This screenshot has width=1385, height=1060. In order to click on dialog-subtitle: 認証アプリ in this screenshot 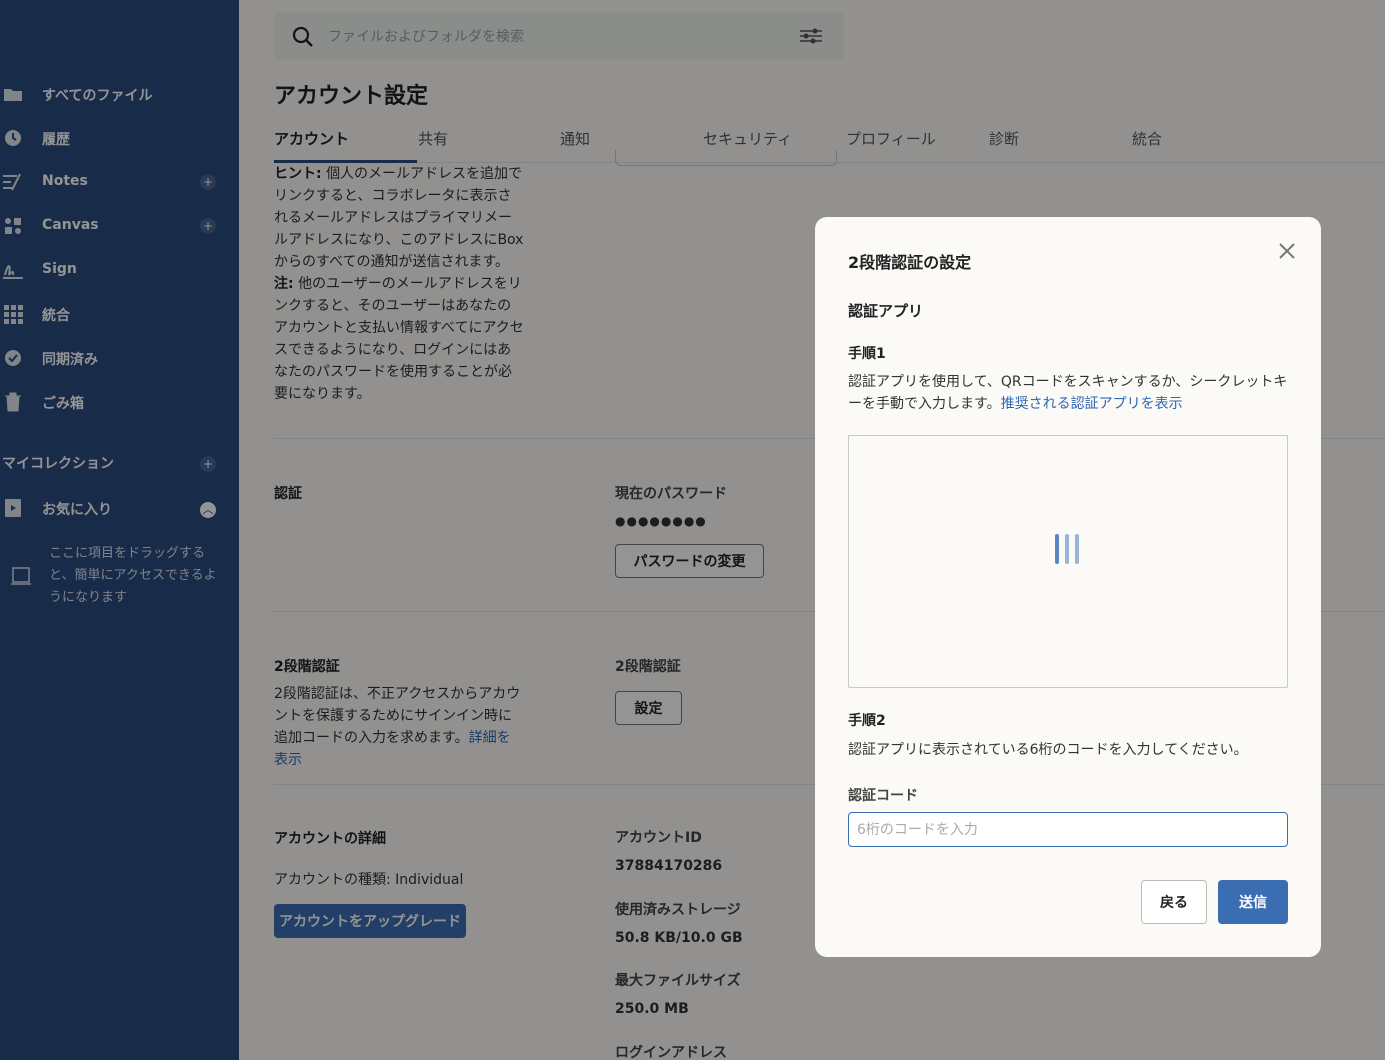, I will do `click(886, 311)`.